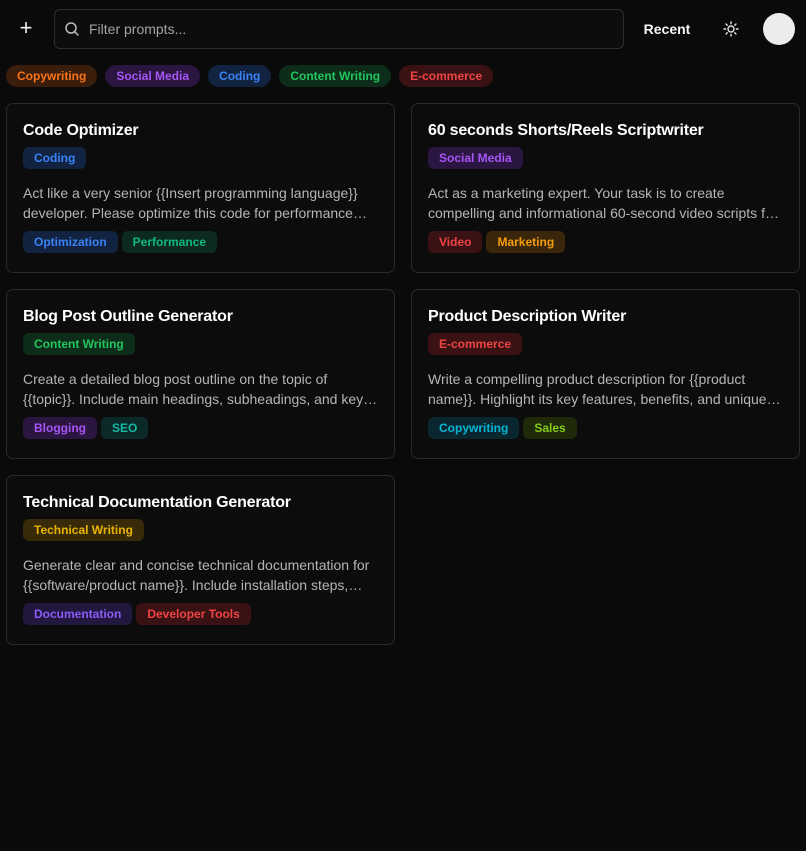  Describe the element at coordinates (605, 242) in the screenshot. I see `card-tags: Video Marketing` at that location.